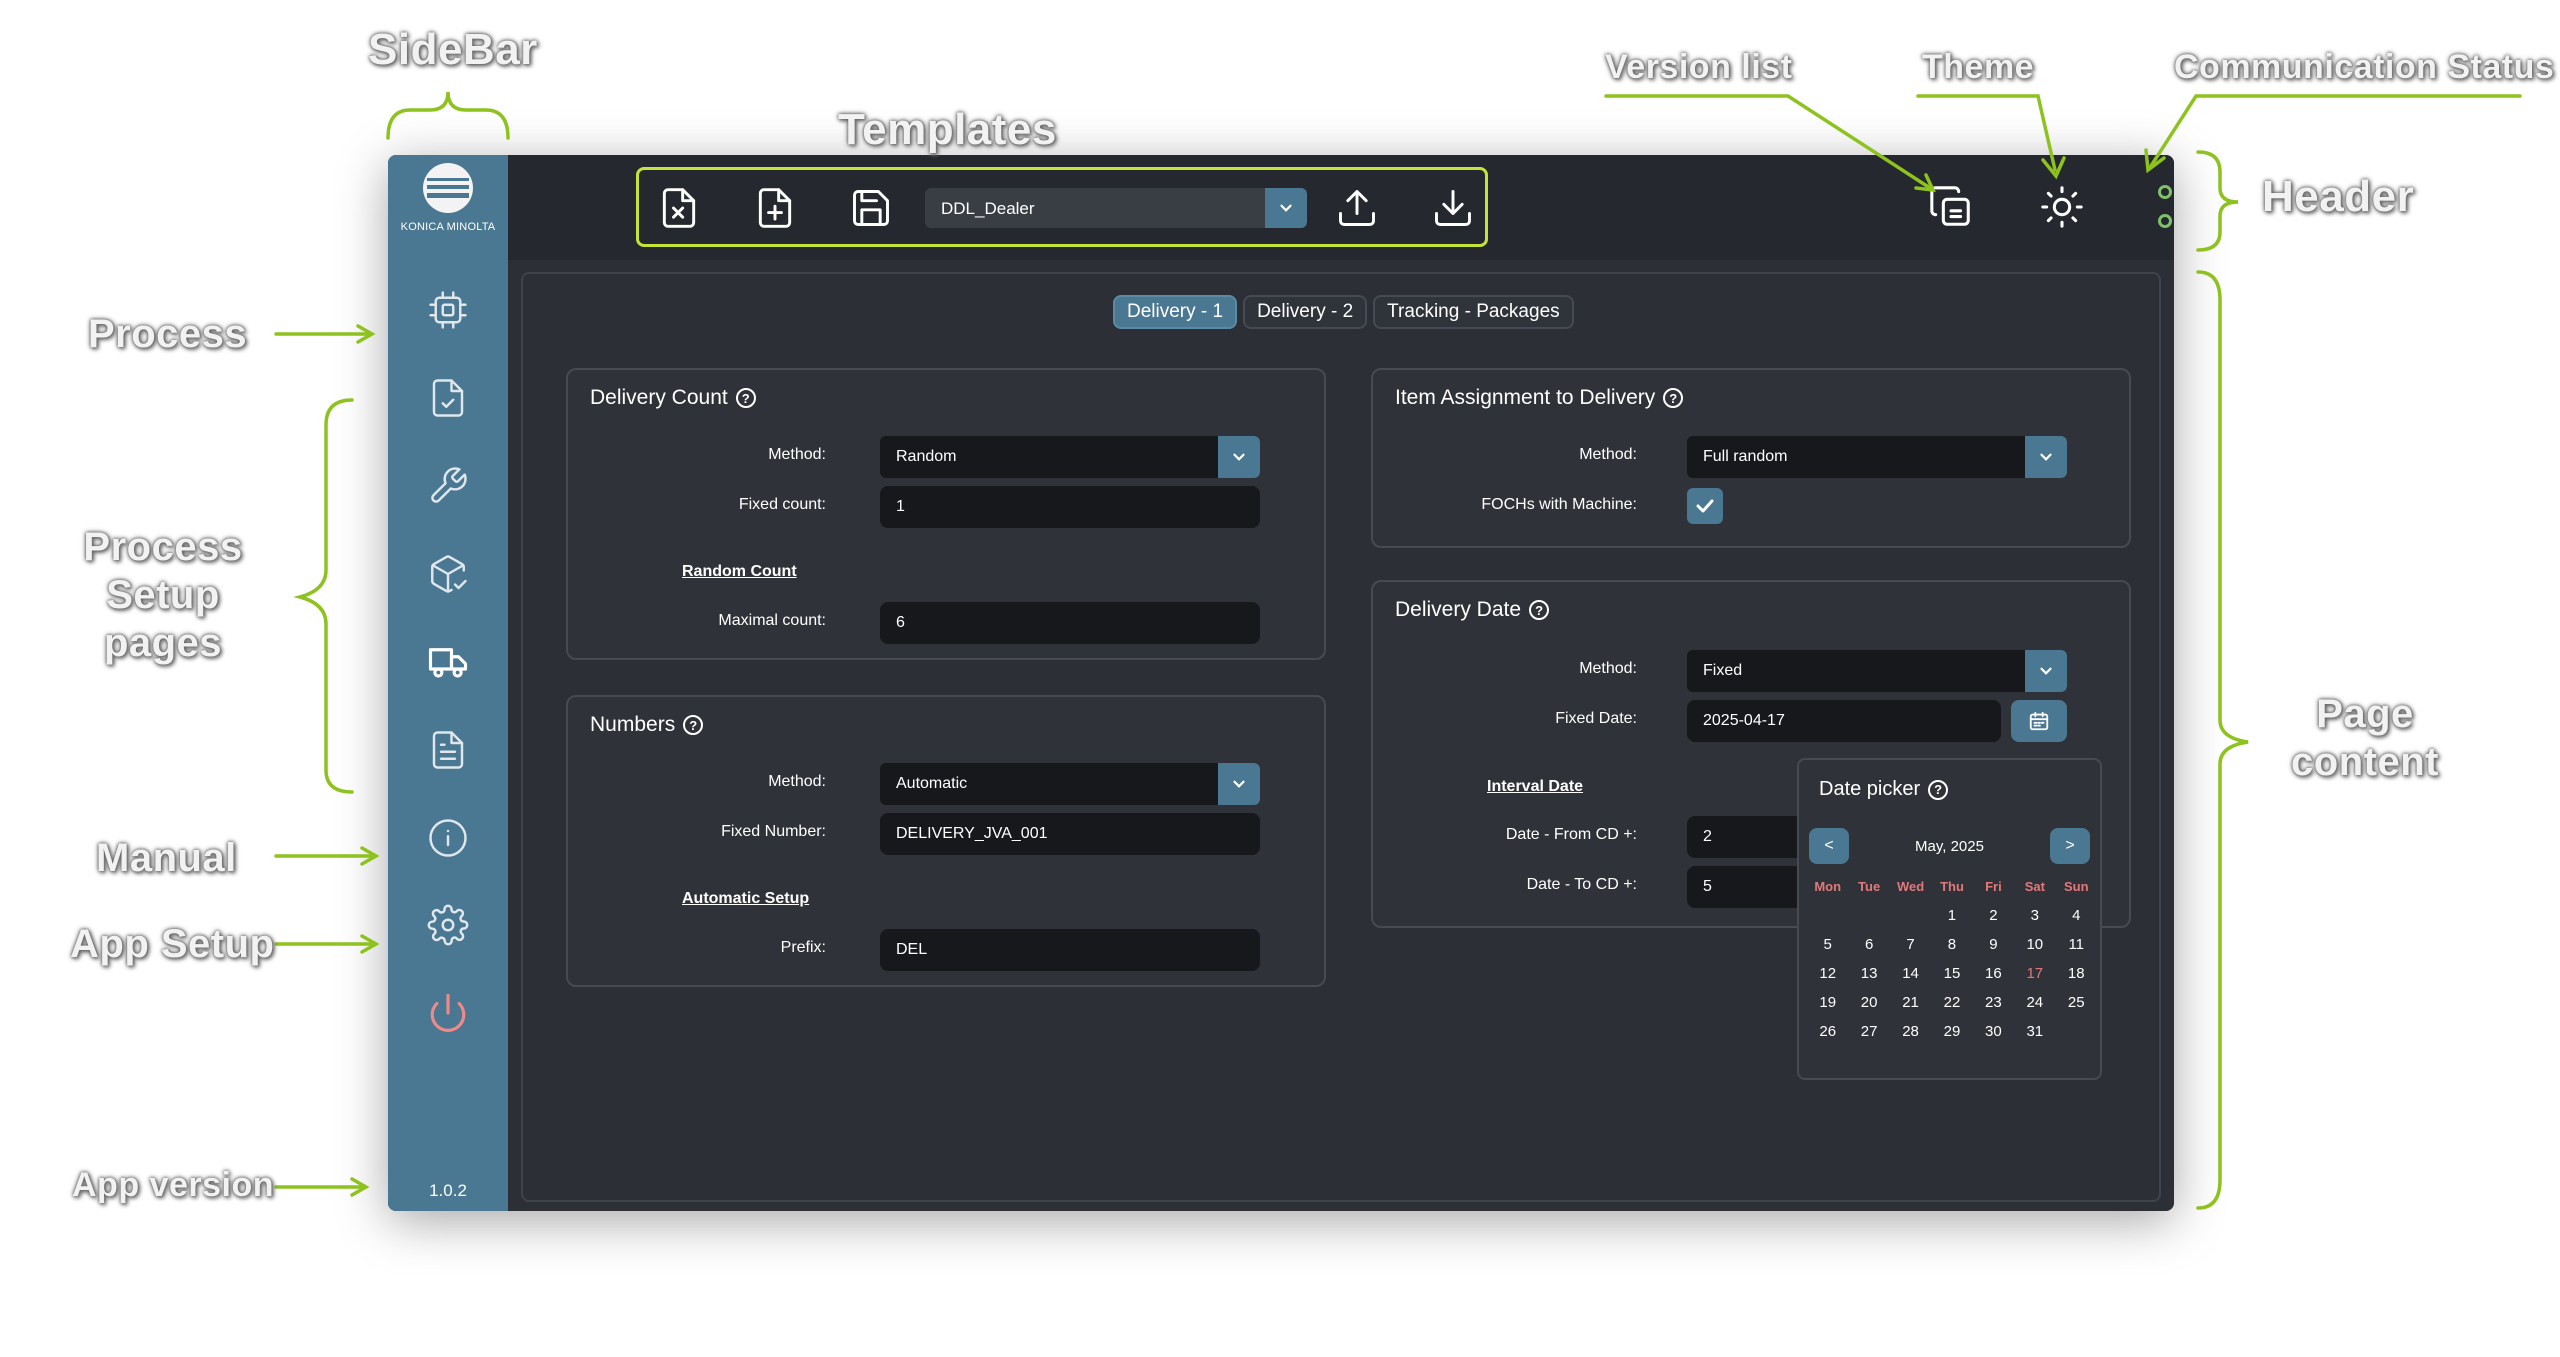  What do you see at coordinates (2076, 944) in the screenshot?
I see `calendar-day: 11` at bounding box center [2076, 944].